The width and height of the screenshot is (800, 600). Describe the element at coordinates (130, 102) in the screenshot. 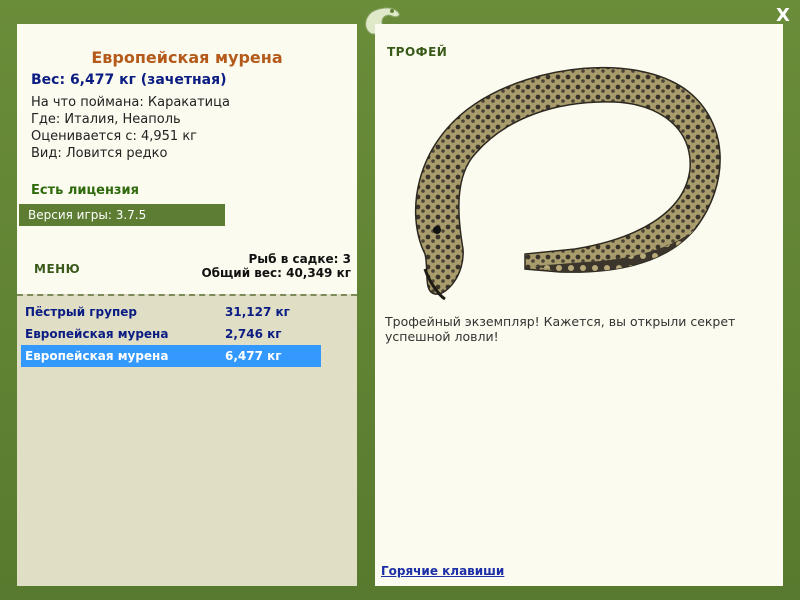

I see `fish-bait: На что поймана: Каракатица` at that location.